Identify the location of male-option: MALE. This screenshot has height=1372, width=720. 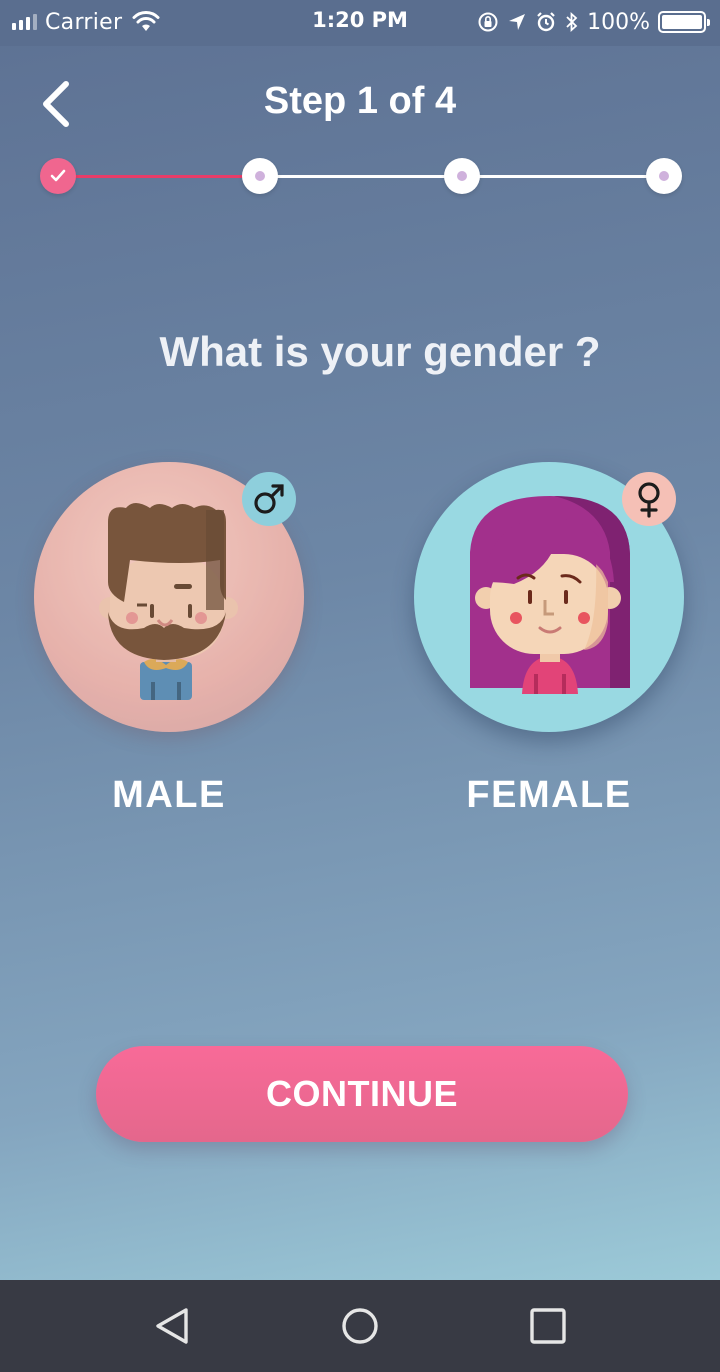
(169, 639).